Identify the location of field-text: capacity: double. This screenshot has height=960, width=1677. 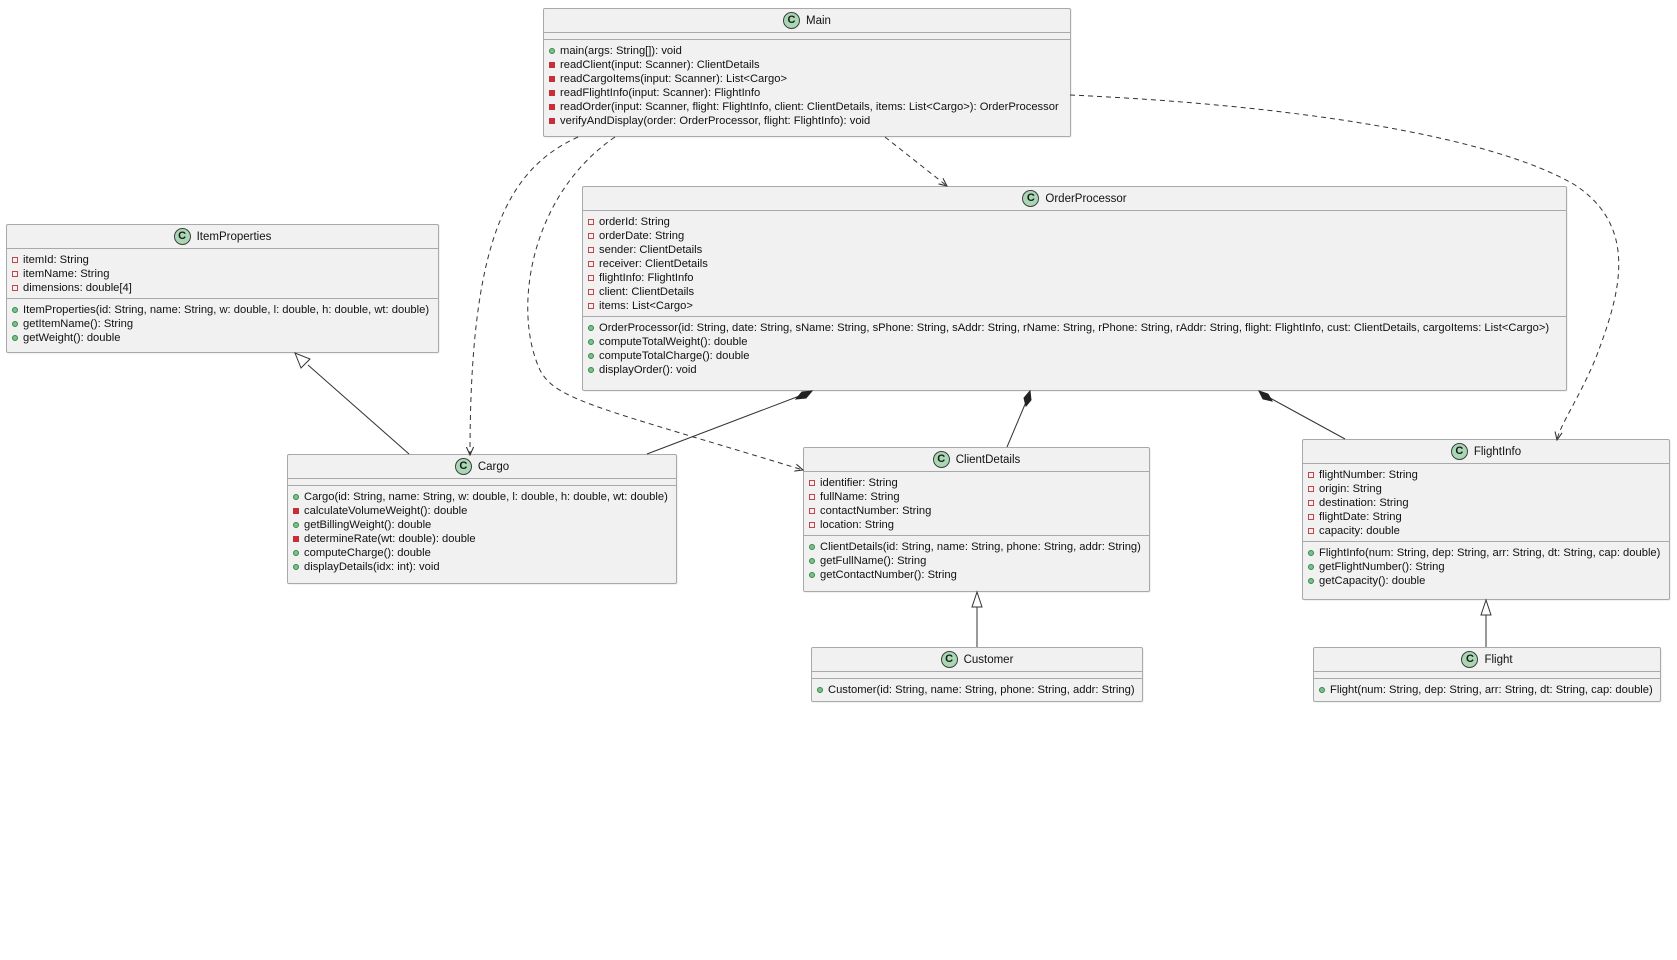
(1359, 531).